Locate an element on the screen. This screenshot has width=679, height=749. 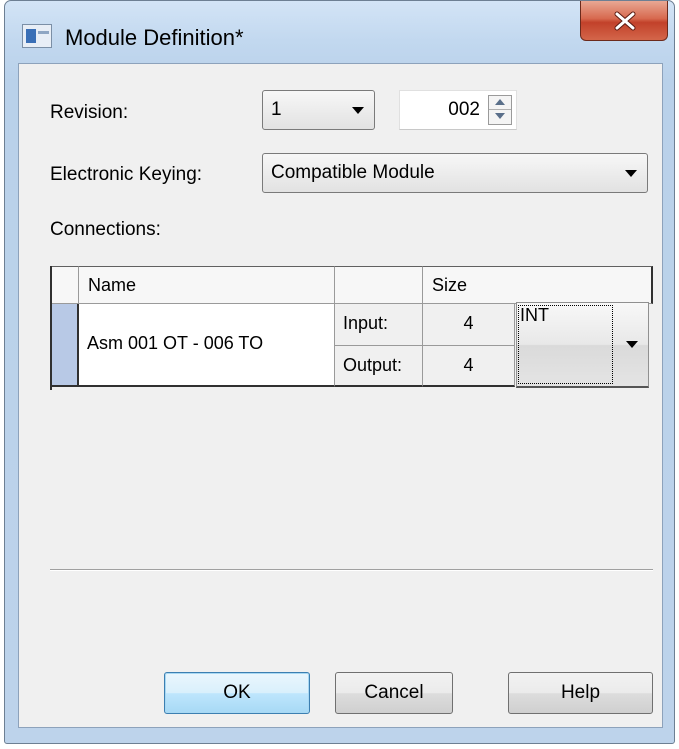
output-label-cell: Output: is located at coordinates (379, 366).